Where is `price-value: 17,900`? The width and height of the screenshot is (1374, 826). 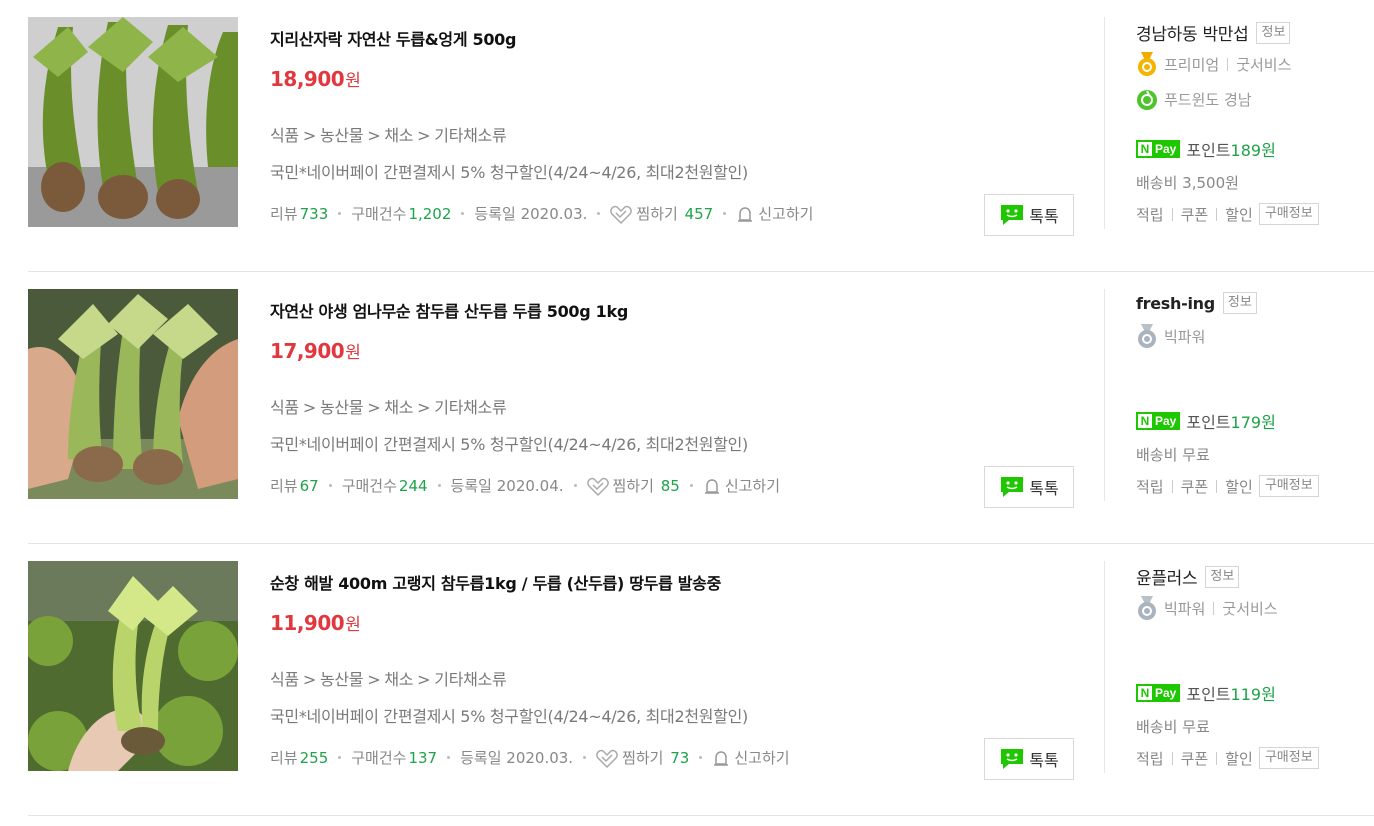
price-value: 17,900 is located at coordinates (307, 351).